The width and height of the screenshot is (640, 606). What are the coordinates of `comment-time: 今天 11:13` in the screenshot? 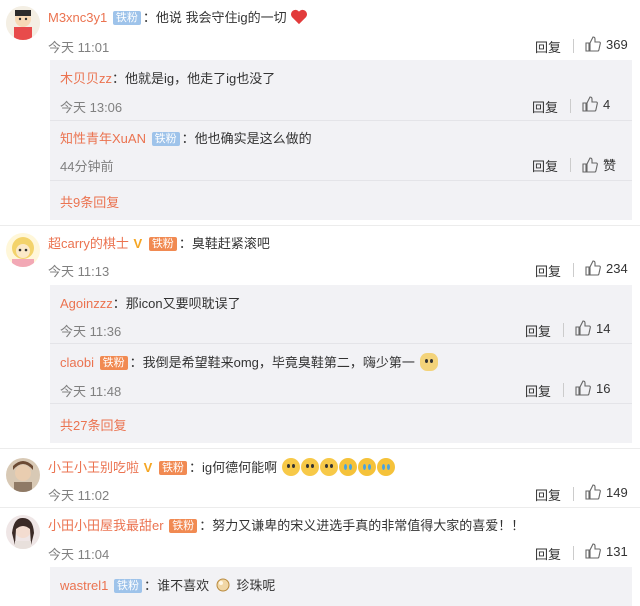 It's located at (79, 271).